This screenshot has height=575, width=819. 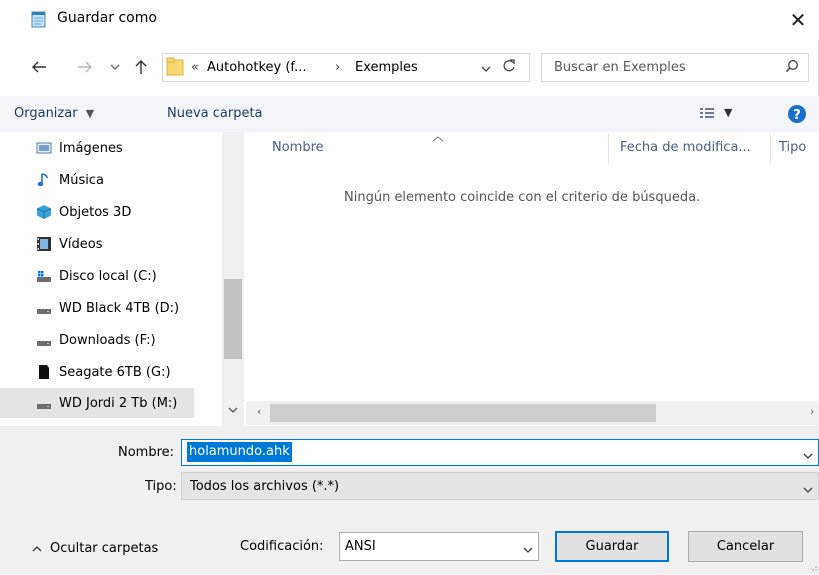 I want to click on cancel-button: Cancelar, so click(x=745, y=546).